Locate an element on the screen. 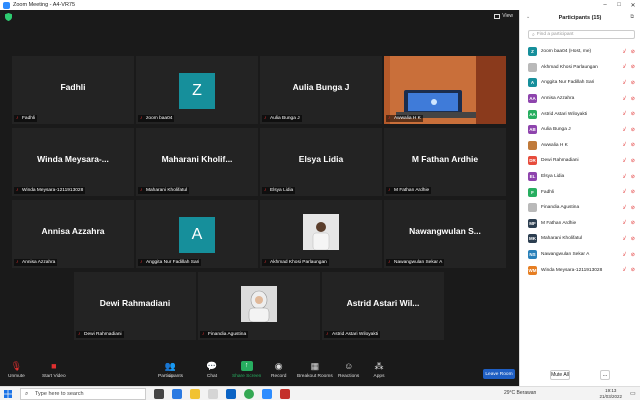 Image resolution: width=640 pixels, height=400 pixels. video-tile: Elsya Lidia ♪ Elsya Lidia is located at coordinates (321, 162).